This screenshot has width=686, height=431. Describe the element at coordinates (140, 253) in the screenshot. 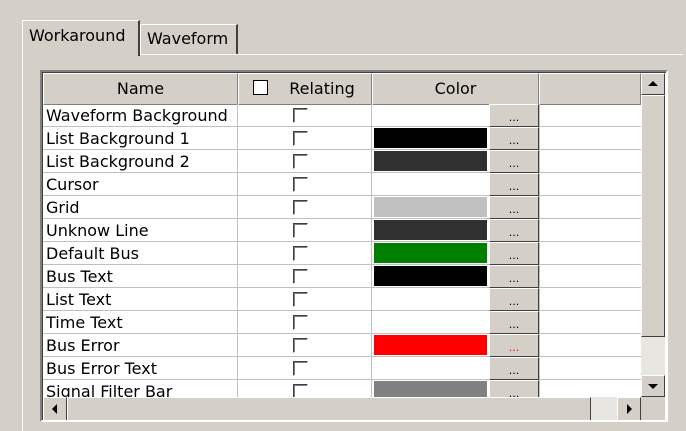

I see `row-name: Default Bus` at that location.